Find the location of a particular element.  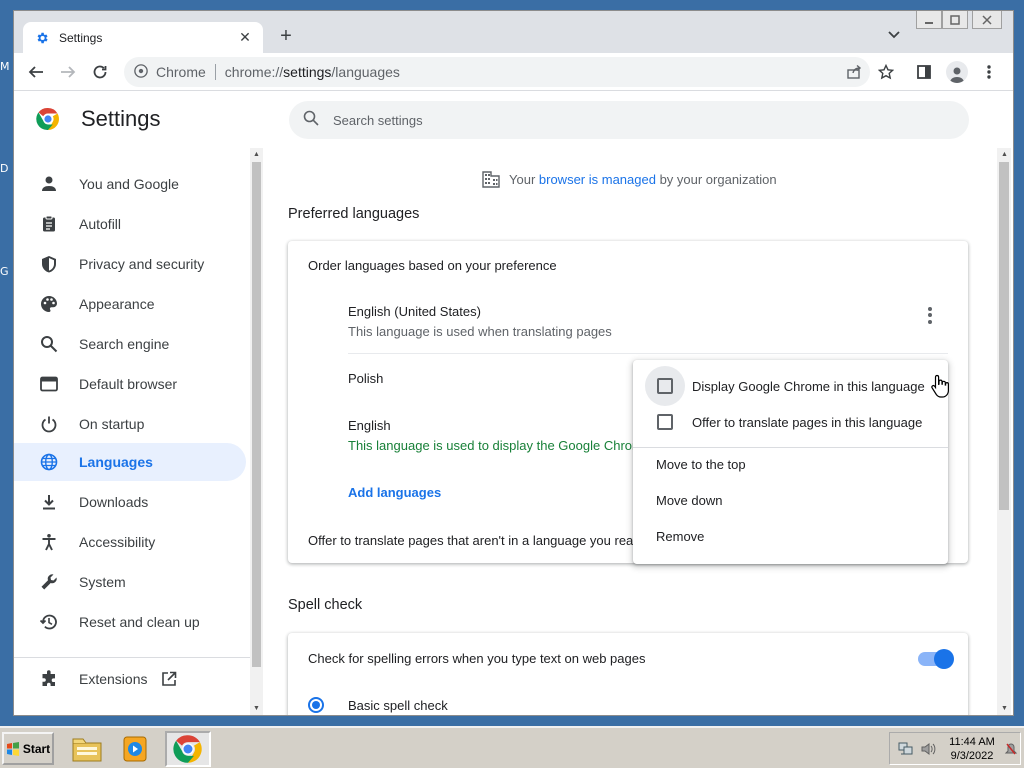

menu-item-remove: Remove is located at coordinates (680, 536).